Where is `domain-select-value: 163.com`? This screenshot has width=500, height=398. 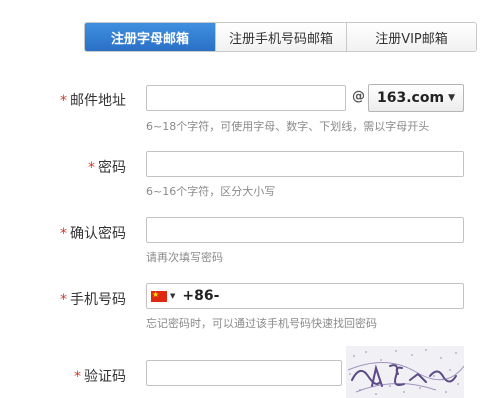 domain-select-value: 163.com is located at coordinates (411, 98).